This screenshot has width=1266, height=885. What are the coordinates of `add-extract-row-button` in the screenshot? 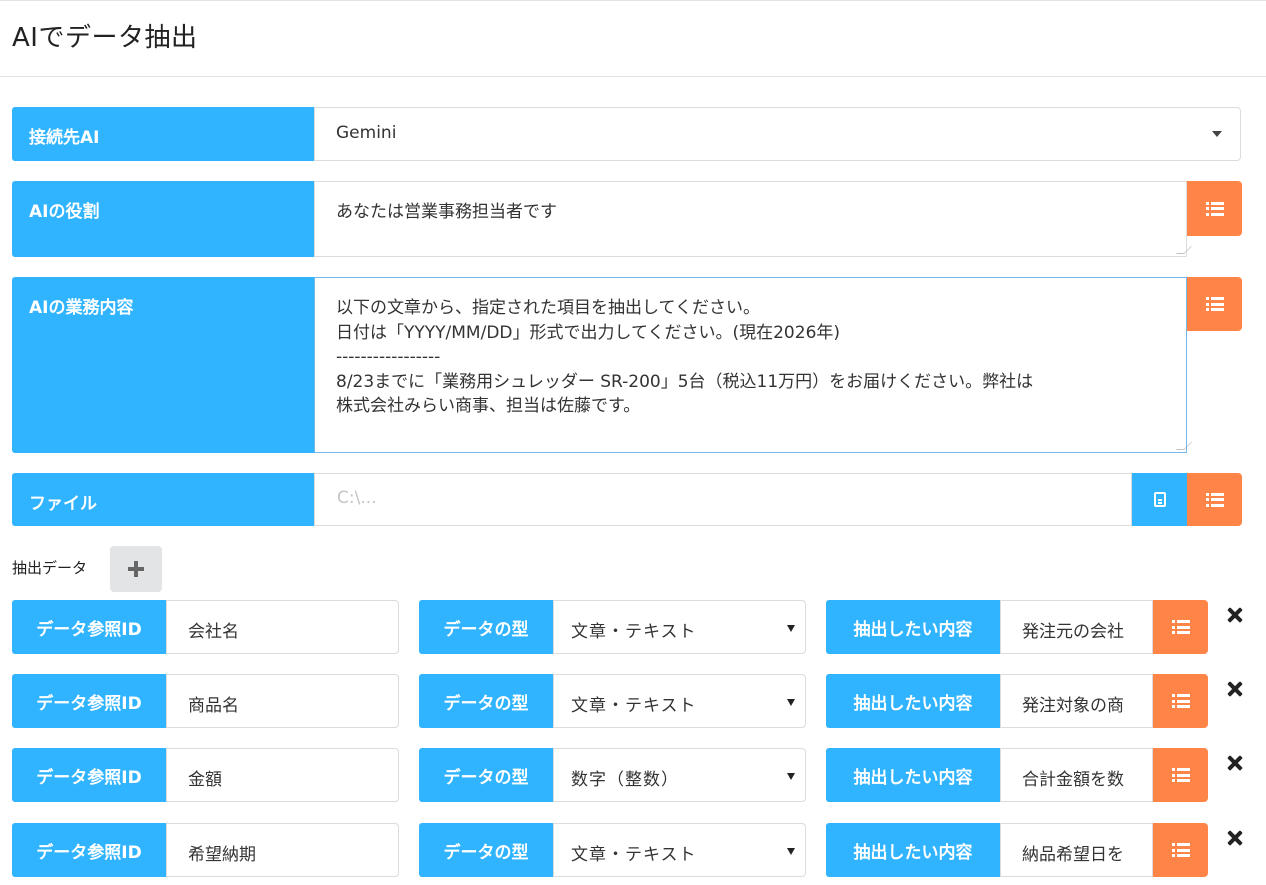 It's located at (136, 569).